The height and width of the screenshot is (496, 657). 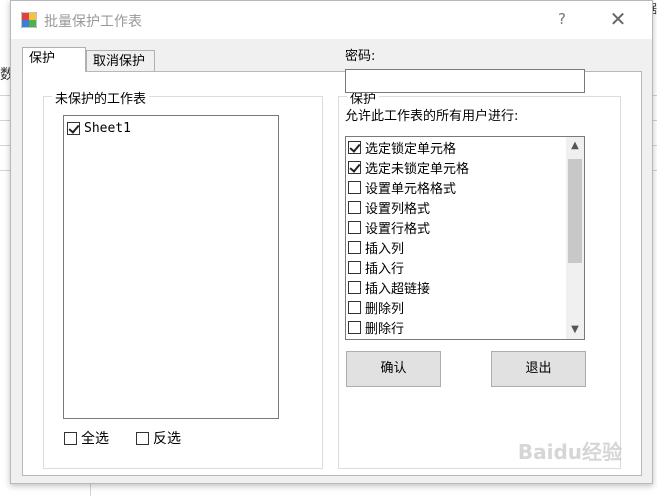 What do you see at coordinates (385, 269) in the screenshot?
I see `permission-label: 插入行` at bounding box center [385, 269].